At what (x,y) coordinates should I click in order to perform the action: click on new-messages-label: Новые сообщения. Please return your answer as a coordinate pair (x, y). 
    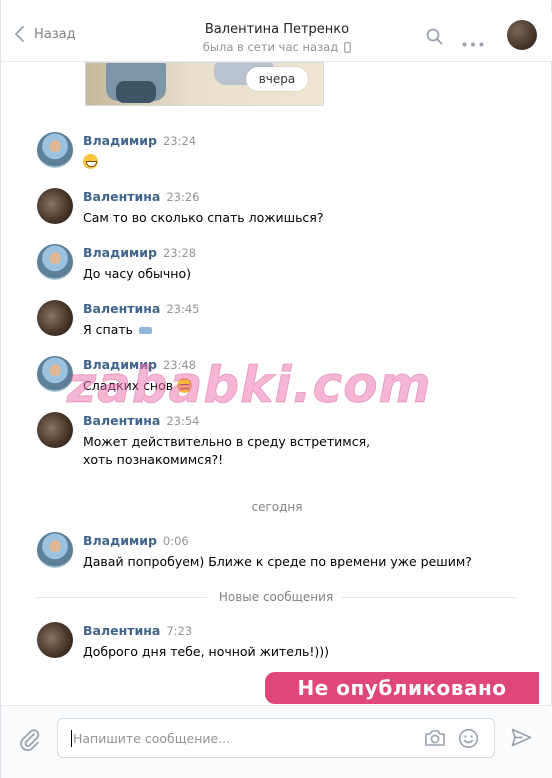
    Looking at the image, I should click on (276, 597).